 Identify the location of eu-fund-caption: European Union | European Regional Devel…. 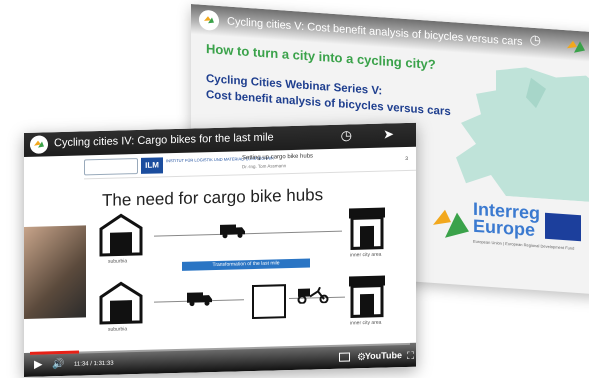
(524, 244).